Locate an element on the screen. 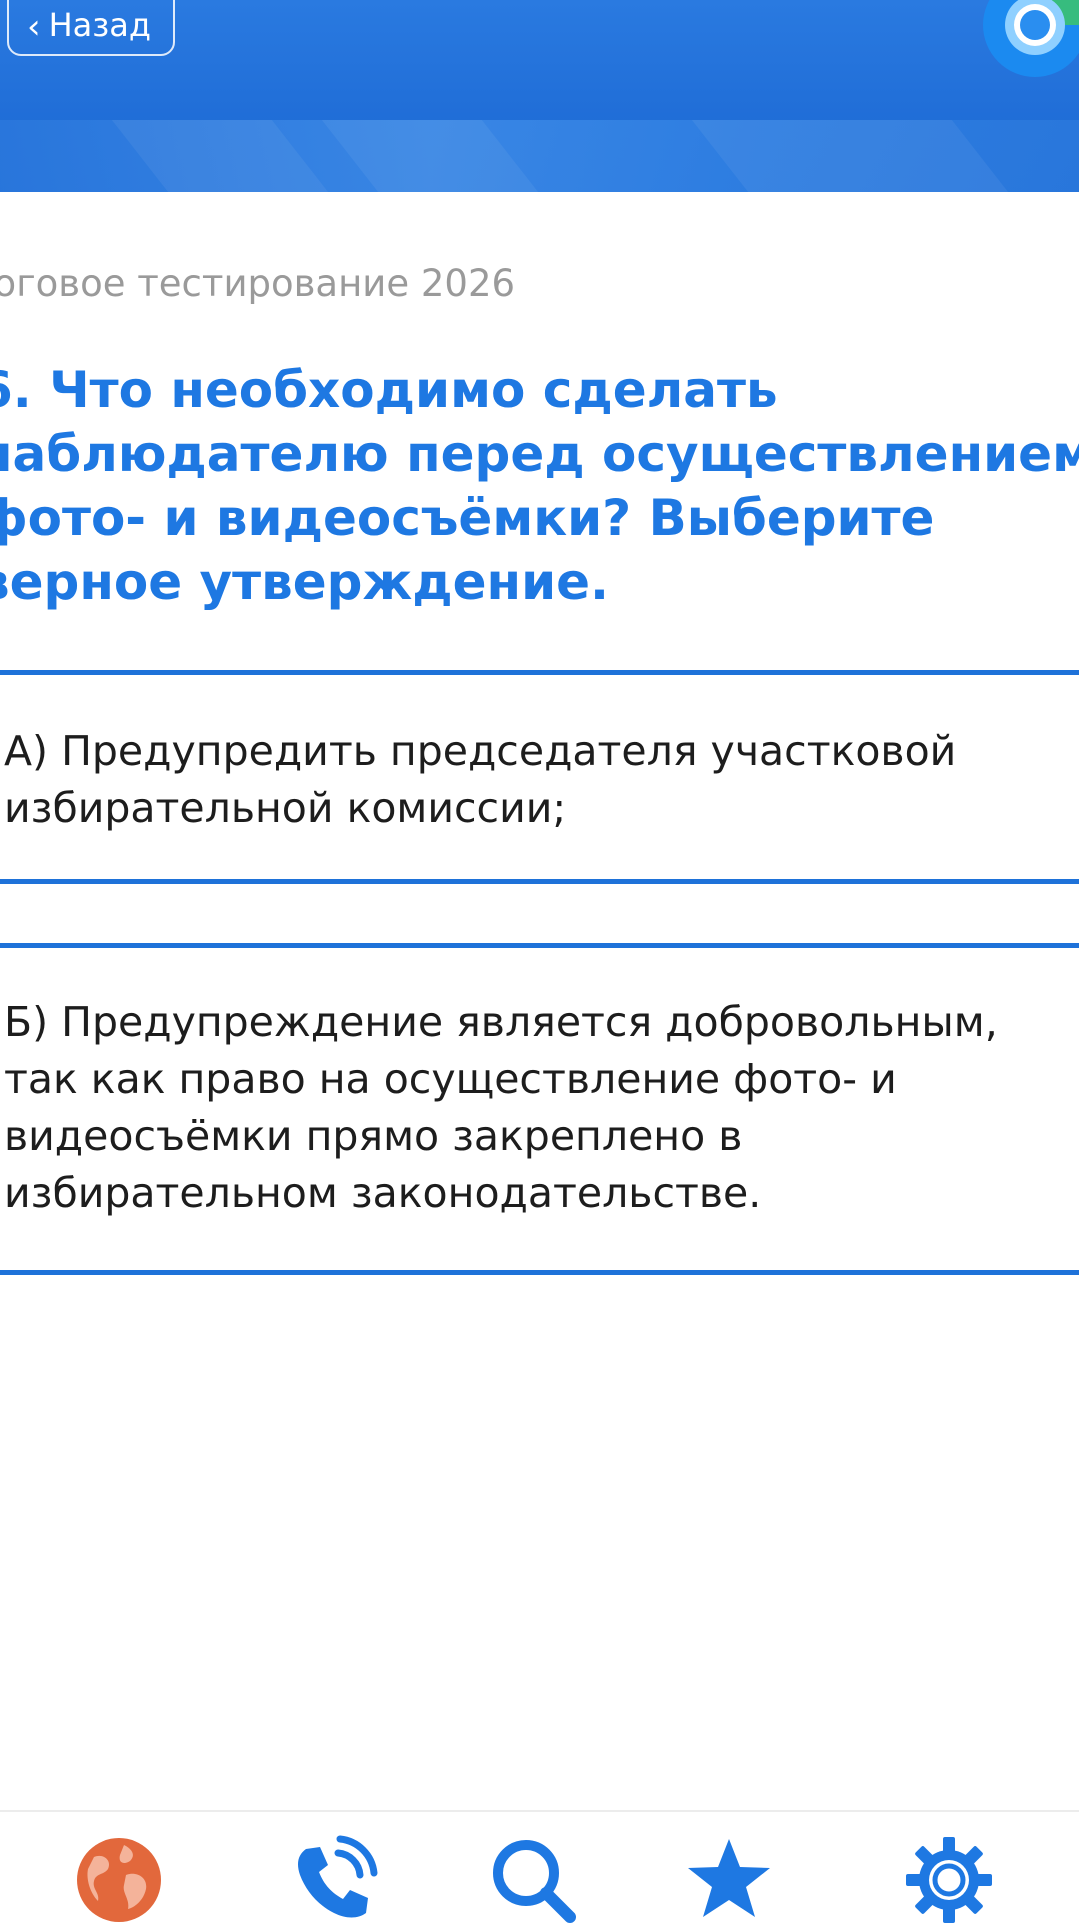  back-button-label: Назад is located at coordinates (100, 25).